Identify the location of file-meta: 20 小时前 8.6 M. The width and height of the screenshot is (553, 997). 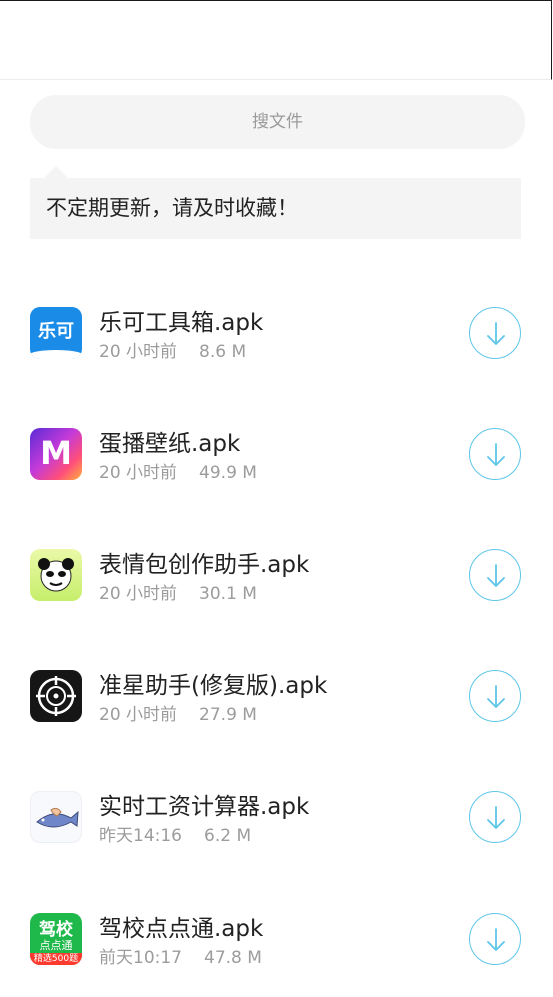
(172, 349).